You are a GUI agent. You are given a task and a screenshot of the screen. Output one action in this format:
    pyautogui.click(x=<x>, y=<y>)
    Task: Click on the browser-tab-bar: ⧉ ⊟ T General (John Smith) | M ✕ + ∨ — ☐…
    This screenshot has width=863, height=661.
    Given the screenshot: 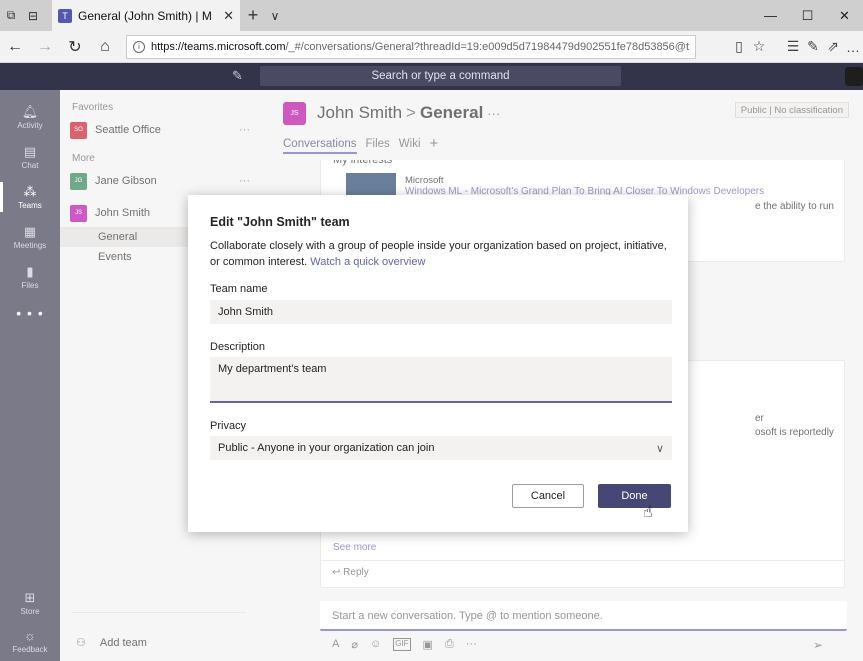 What is the action you would take?
    pyautogui.click(x=431, y=15)
    